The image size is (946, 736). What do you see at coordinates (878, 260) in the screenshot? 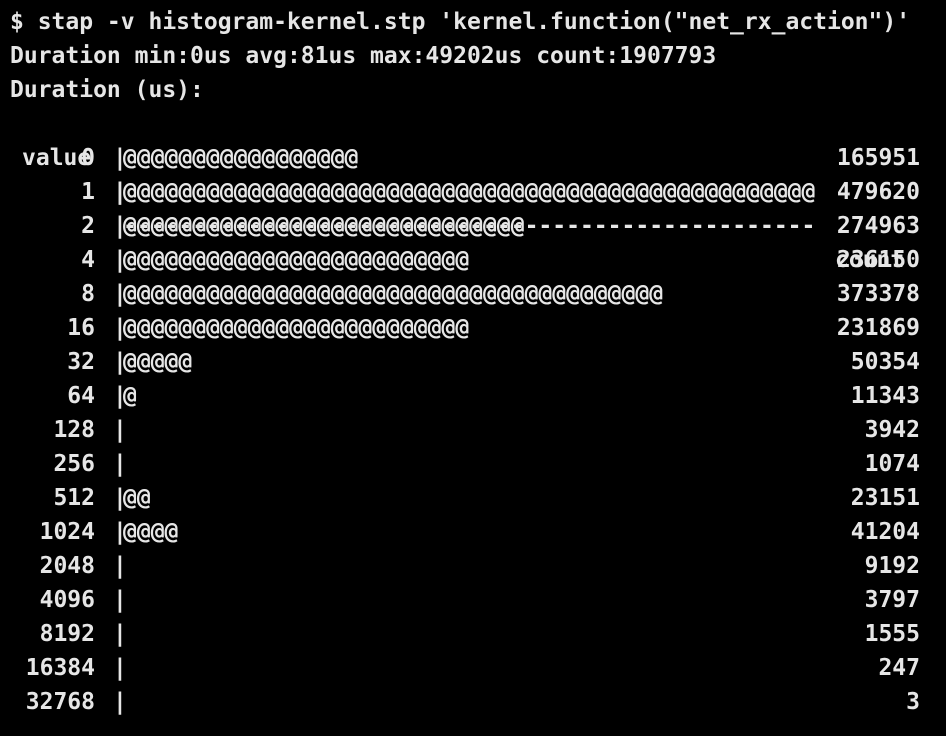
I see `row-count: 236150` at bounding box center [878, 260].